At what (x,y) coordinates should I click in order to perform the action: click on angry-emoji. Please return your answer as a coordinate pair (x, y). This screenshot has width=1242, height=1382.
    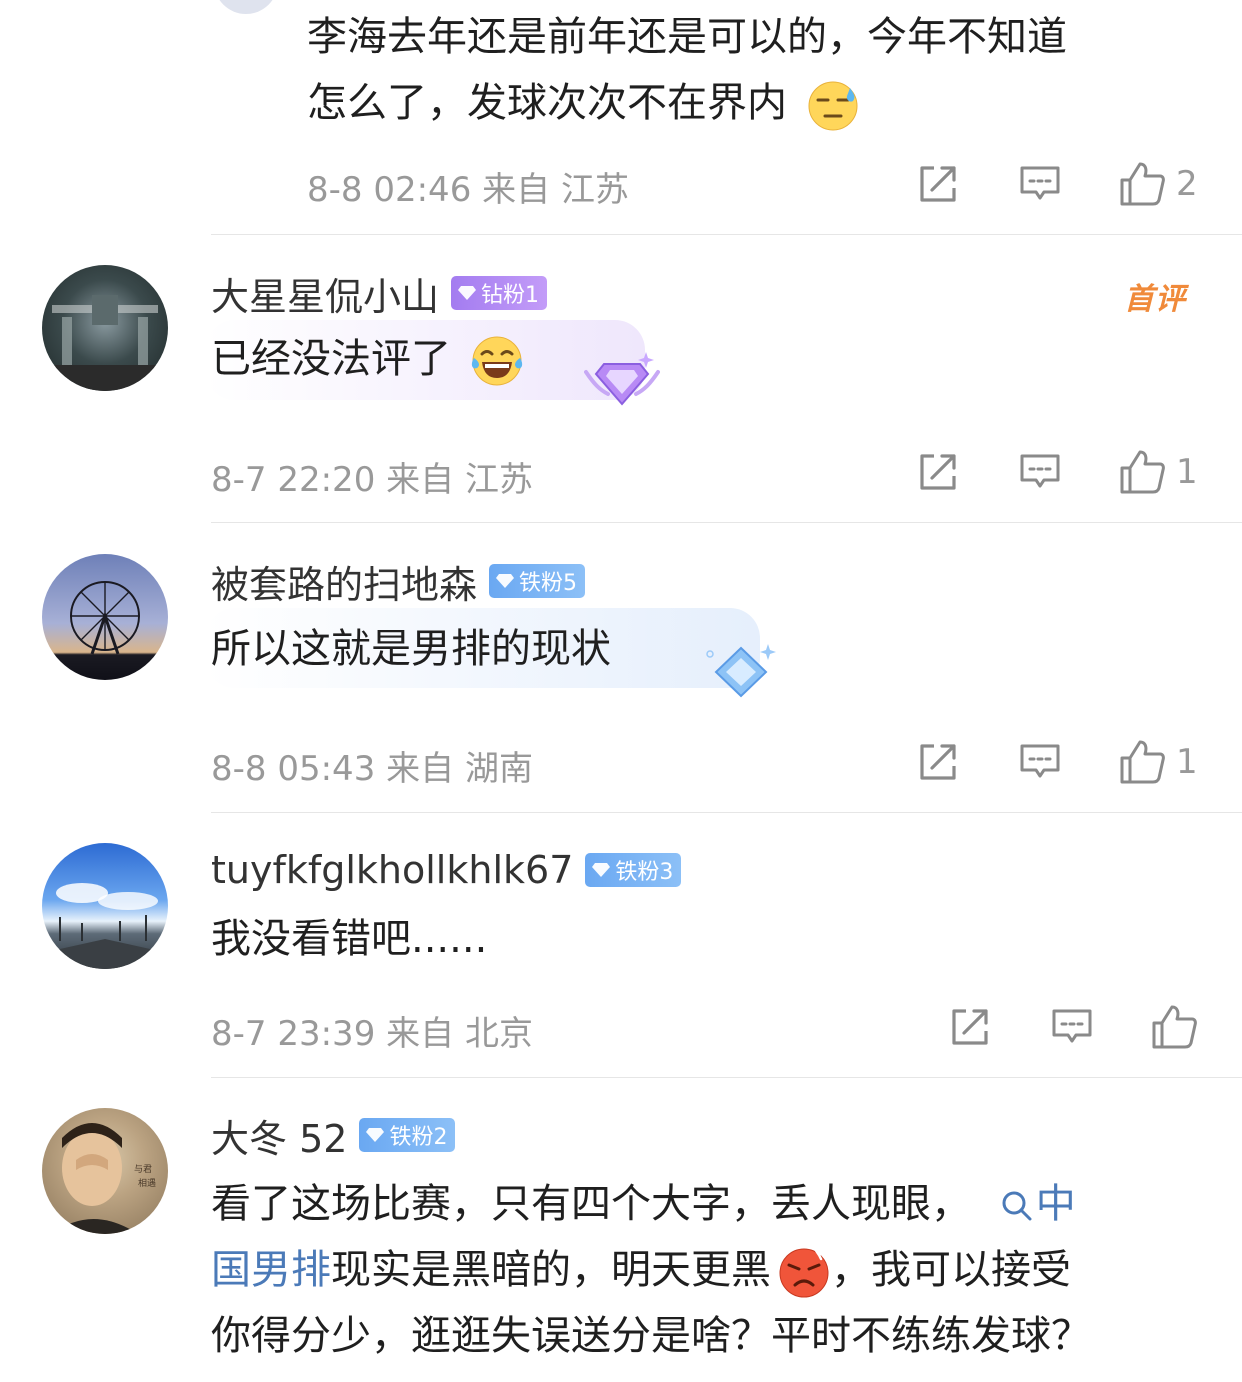
    Looking at the image, I should click on (804, 1272).